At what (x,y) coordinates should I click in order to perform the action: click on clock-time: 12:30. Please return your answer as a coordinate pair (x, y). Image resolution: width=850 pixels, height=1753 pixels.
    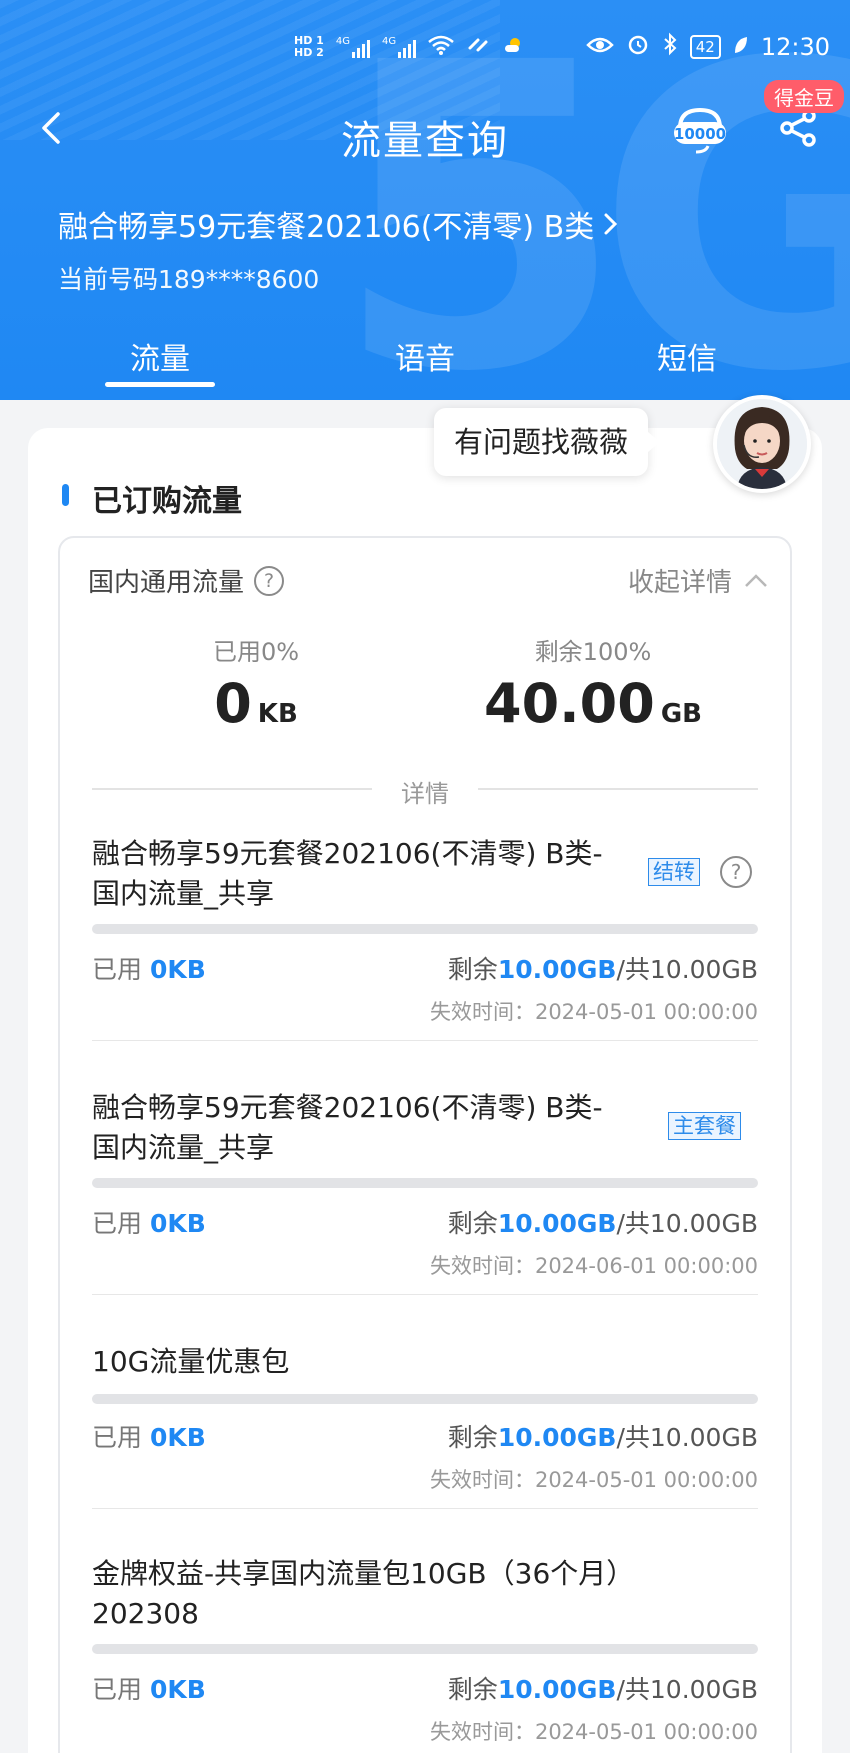
    Looking at the image, I should click on (795, 47).